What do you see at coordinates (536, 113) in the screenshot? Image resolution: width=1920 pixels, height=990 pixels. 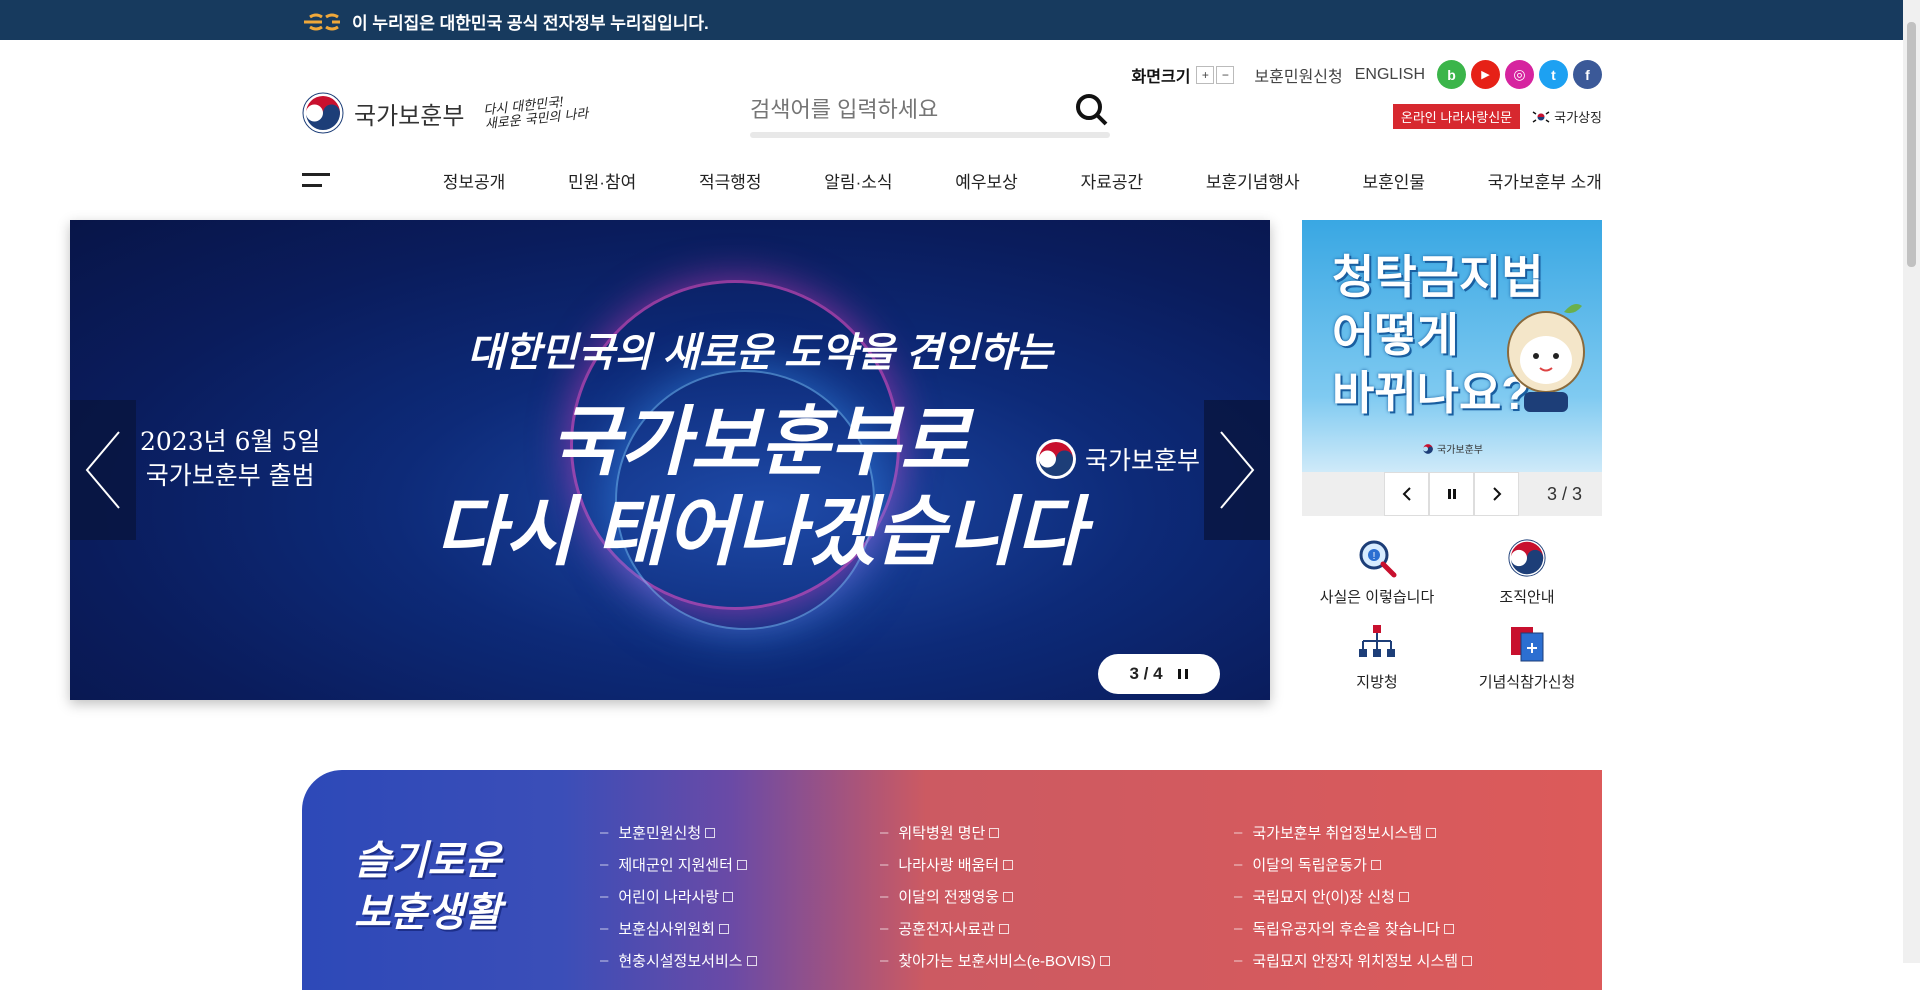 I see `slogan: 다시 대한민국! 새로운 국민의 나라` at bounding box center [536, 113].